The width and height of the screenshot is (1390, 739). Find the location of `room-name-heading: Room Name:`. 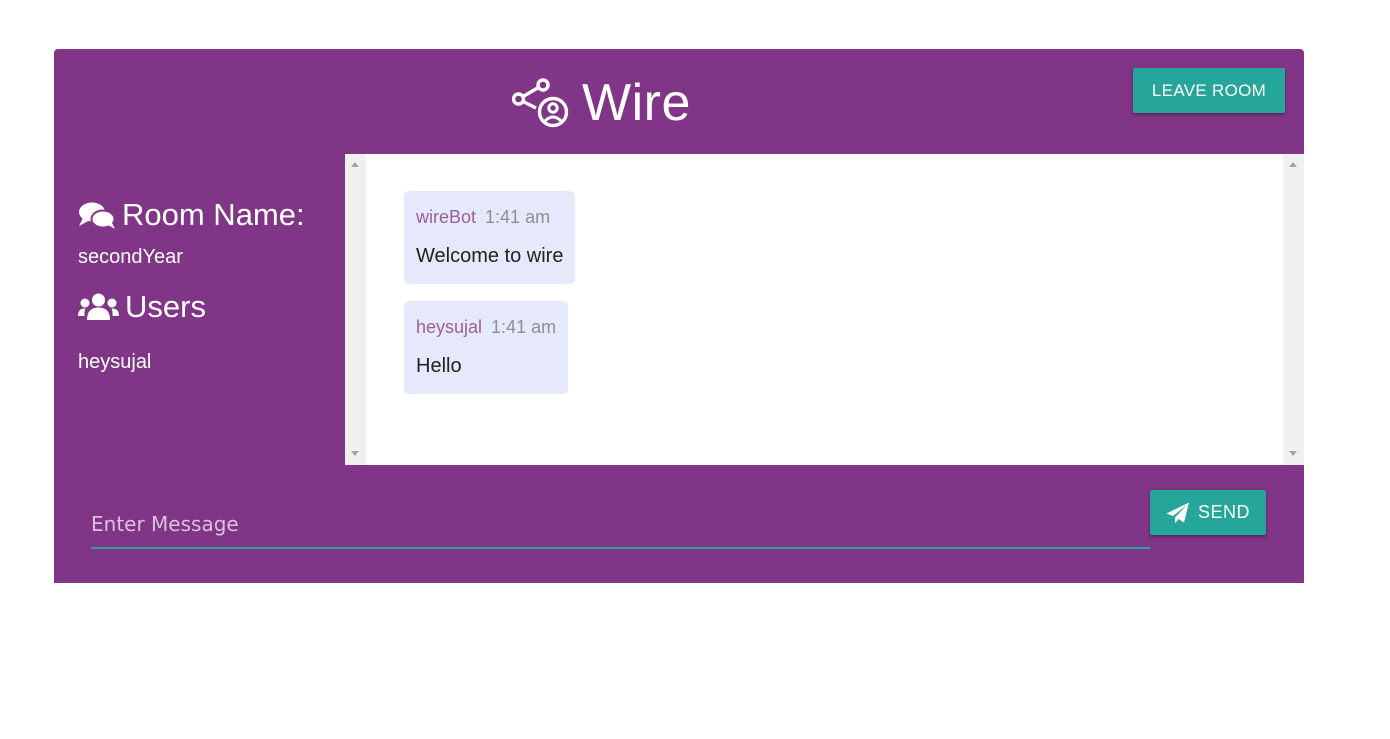

room-name-heading: Room Name: is located at coordinates (191, 215).